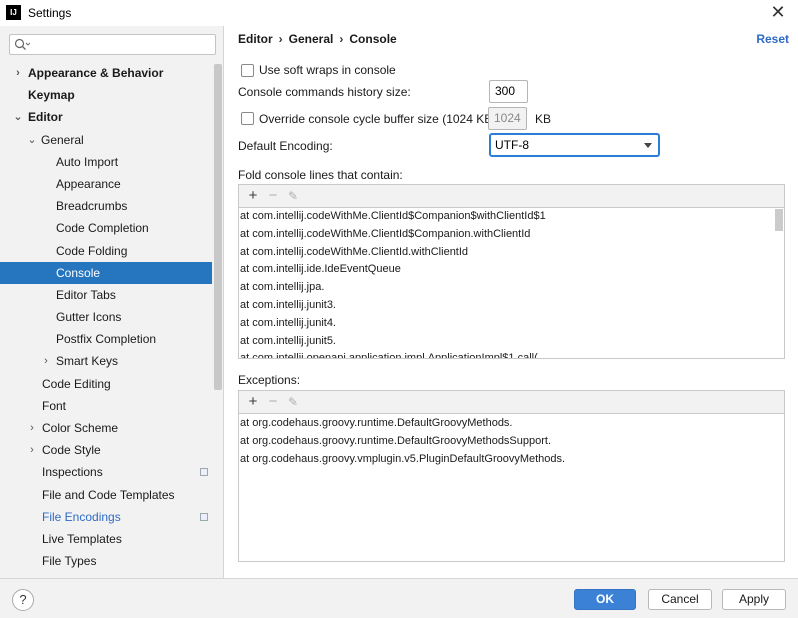  Describe the element at coordinates (779, 220) in the screenshot. I see `fold-lines-scrollbar` at that location.